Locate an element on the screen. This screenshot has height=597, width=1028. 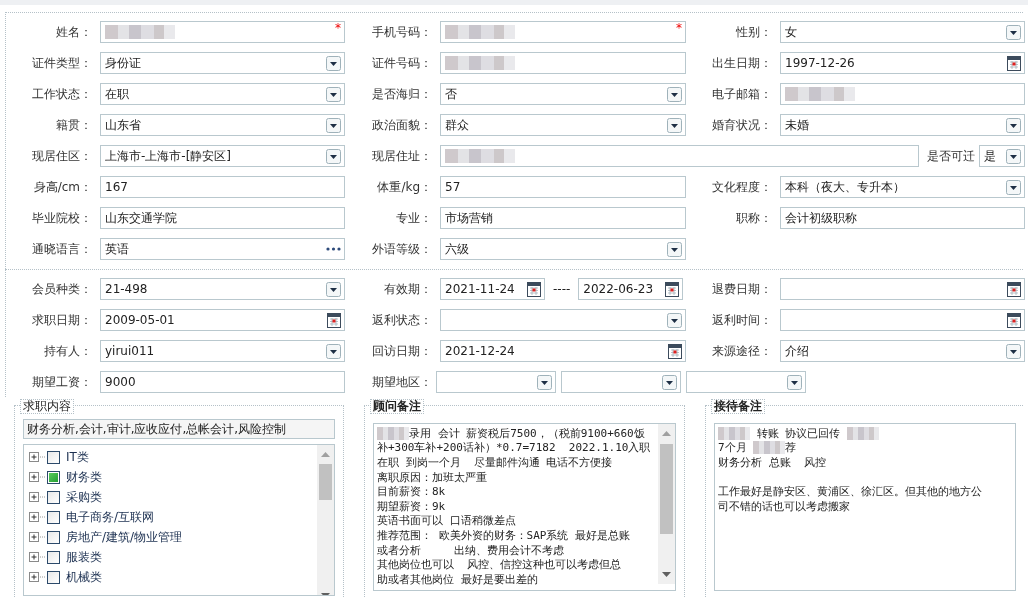
tree-item: IT类 is located at coordinates (75, 457).